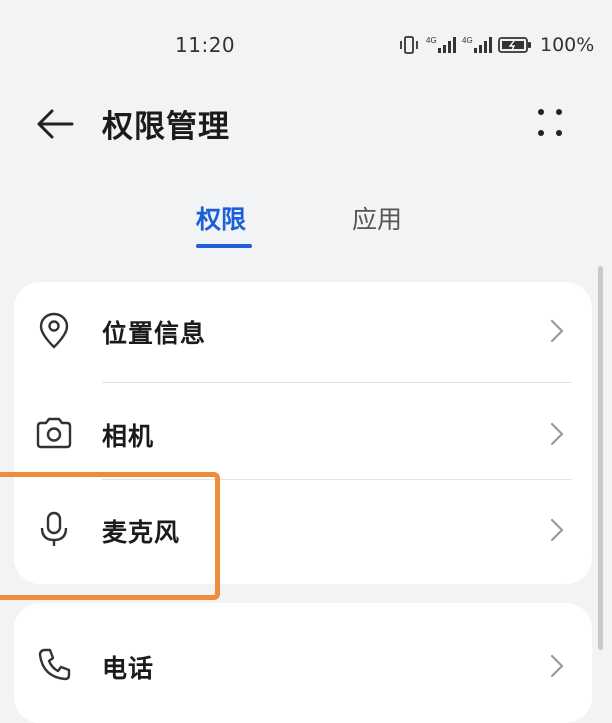 The height and width of the screenshot is (723, 612). Describe the element at coordinates (54, 528) in the screenshot. I see `microphone-icon` at that location.